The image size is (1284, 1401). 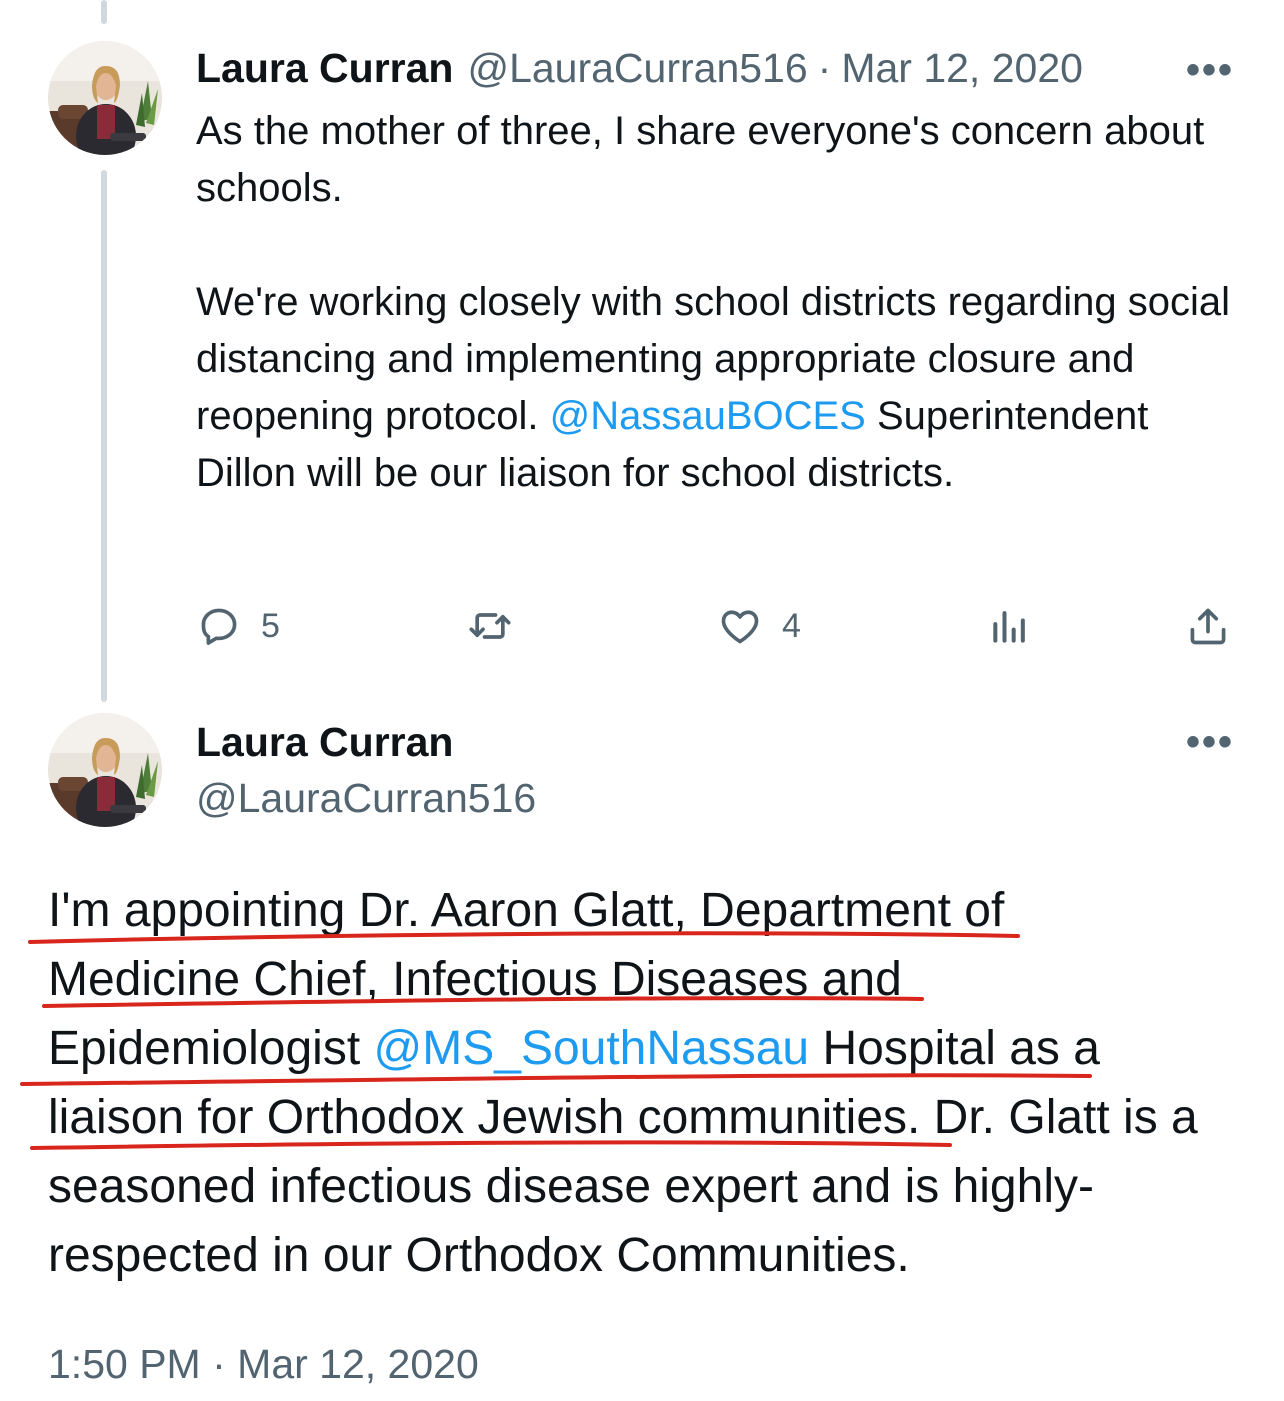 What do you see at coordinates (366, 798) in the screenshot?
I see `tweet2-handle: @LauraCurran516` at bounding box center [366, 798].